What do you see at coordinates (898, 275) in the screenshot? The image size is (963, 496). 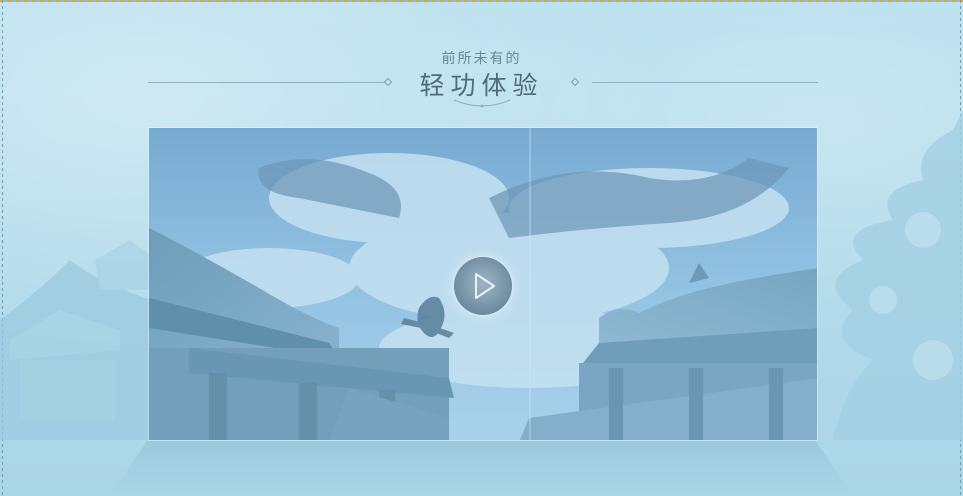 I see `scenery-right-tree` at bounding box center [898, 275].